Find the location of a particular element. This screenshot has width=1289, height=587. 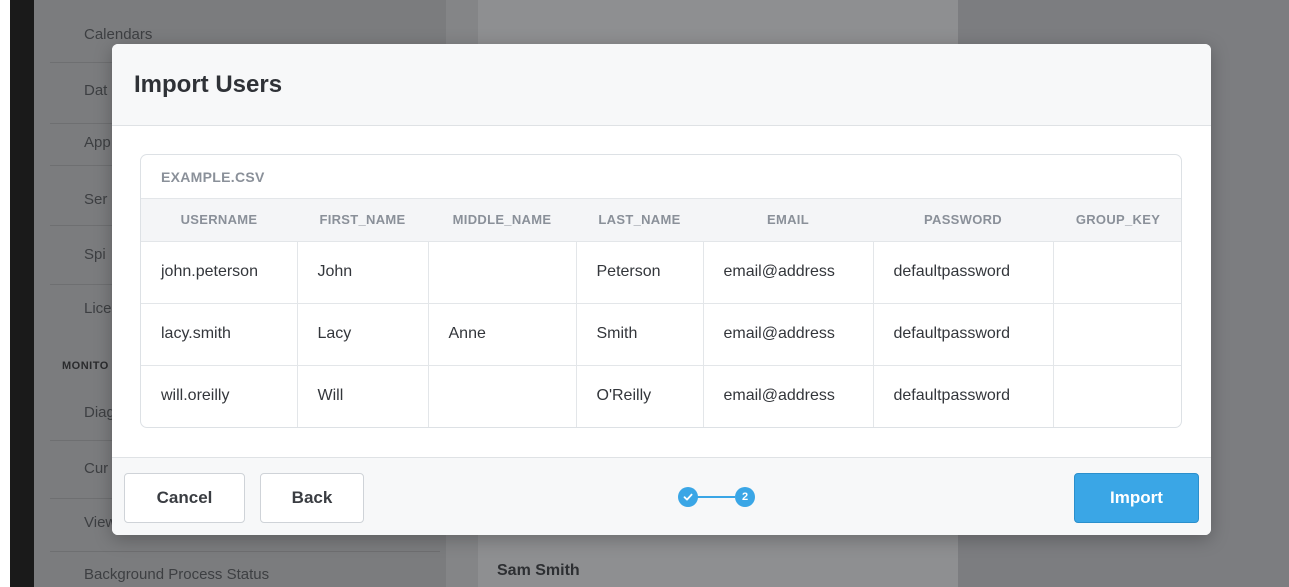

sidebar-item-2: Dat is located at coordinates (95, 90).